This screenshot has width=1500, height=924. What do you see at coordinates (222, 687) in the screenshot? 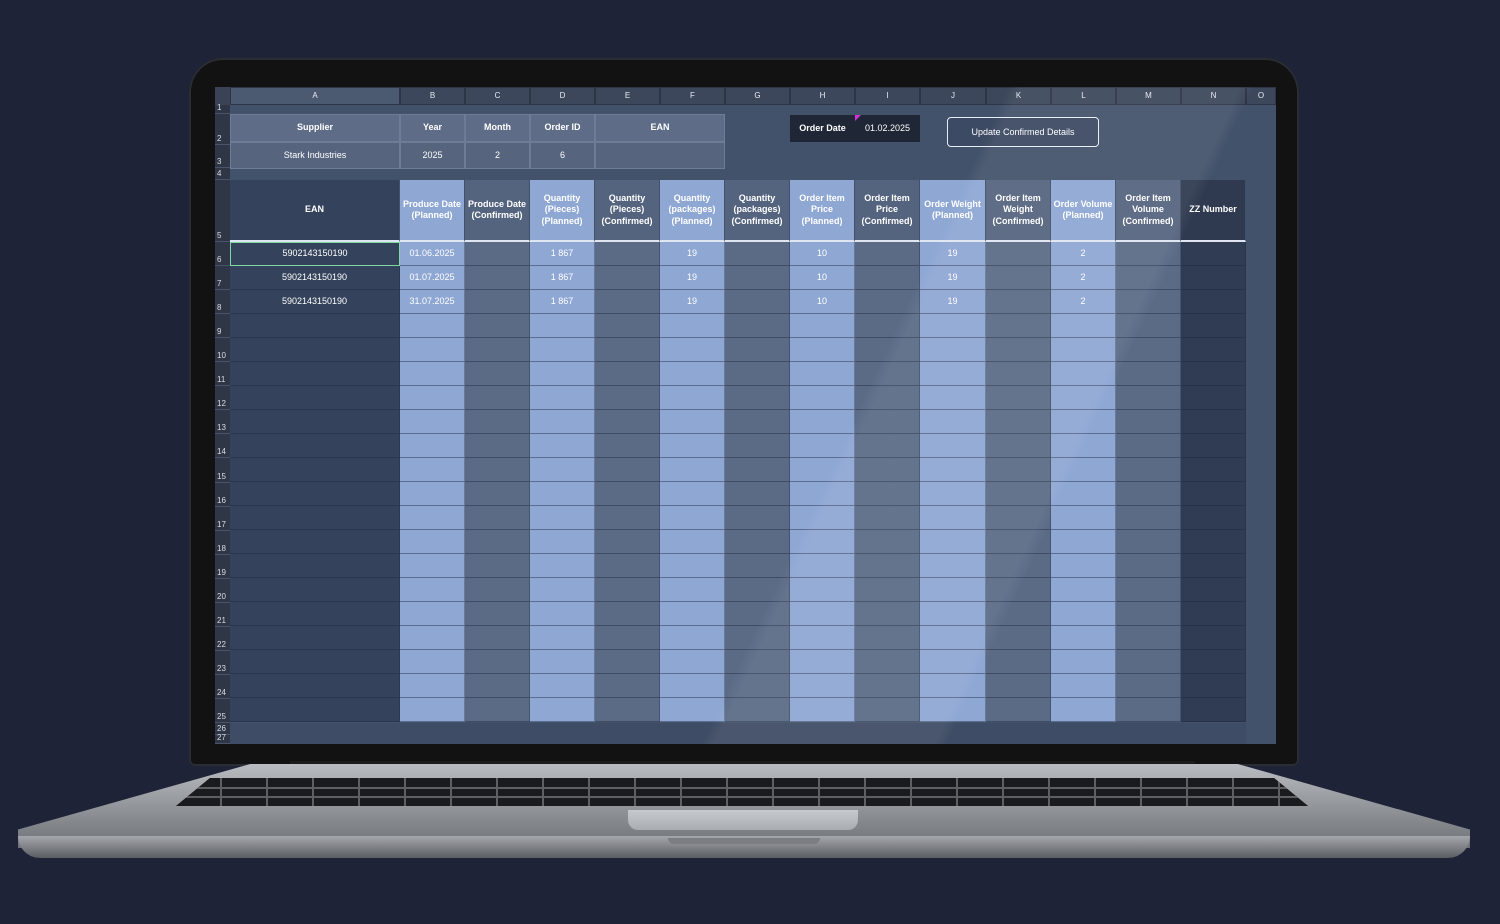
I see `row-number-24: 24` at bounding box center [222, 687].